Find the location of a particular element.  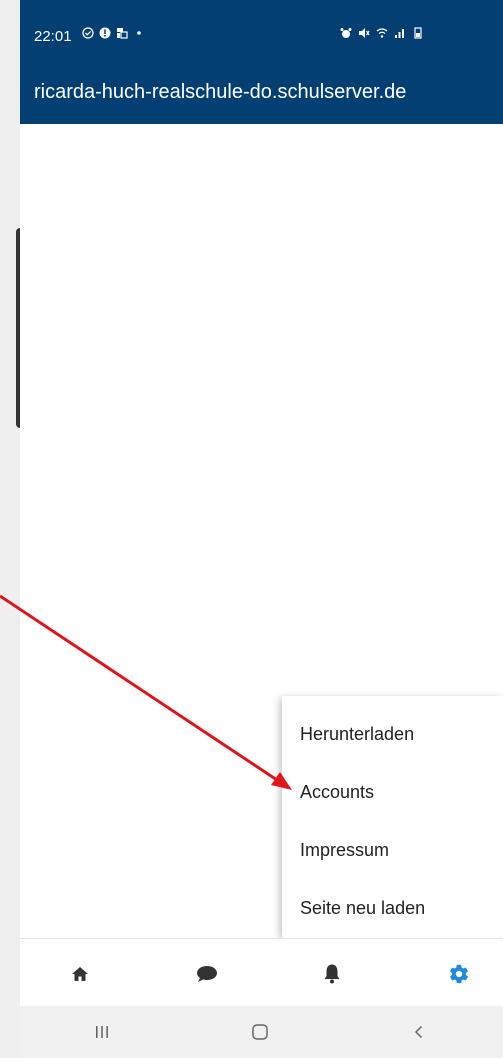

alarm-icon is located at coordinates (346, 33).